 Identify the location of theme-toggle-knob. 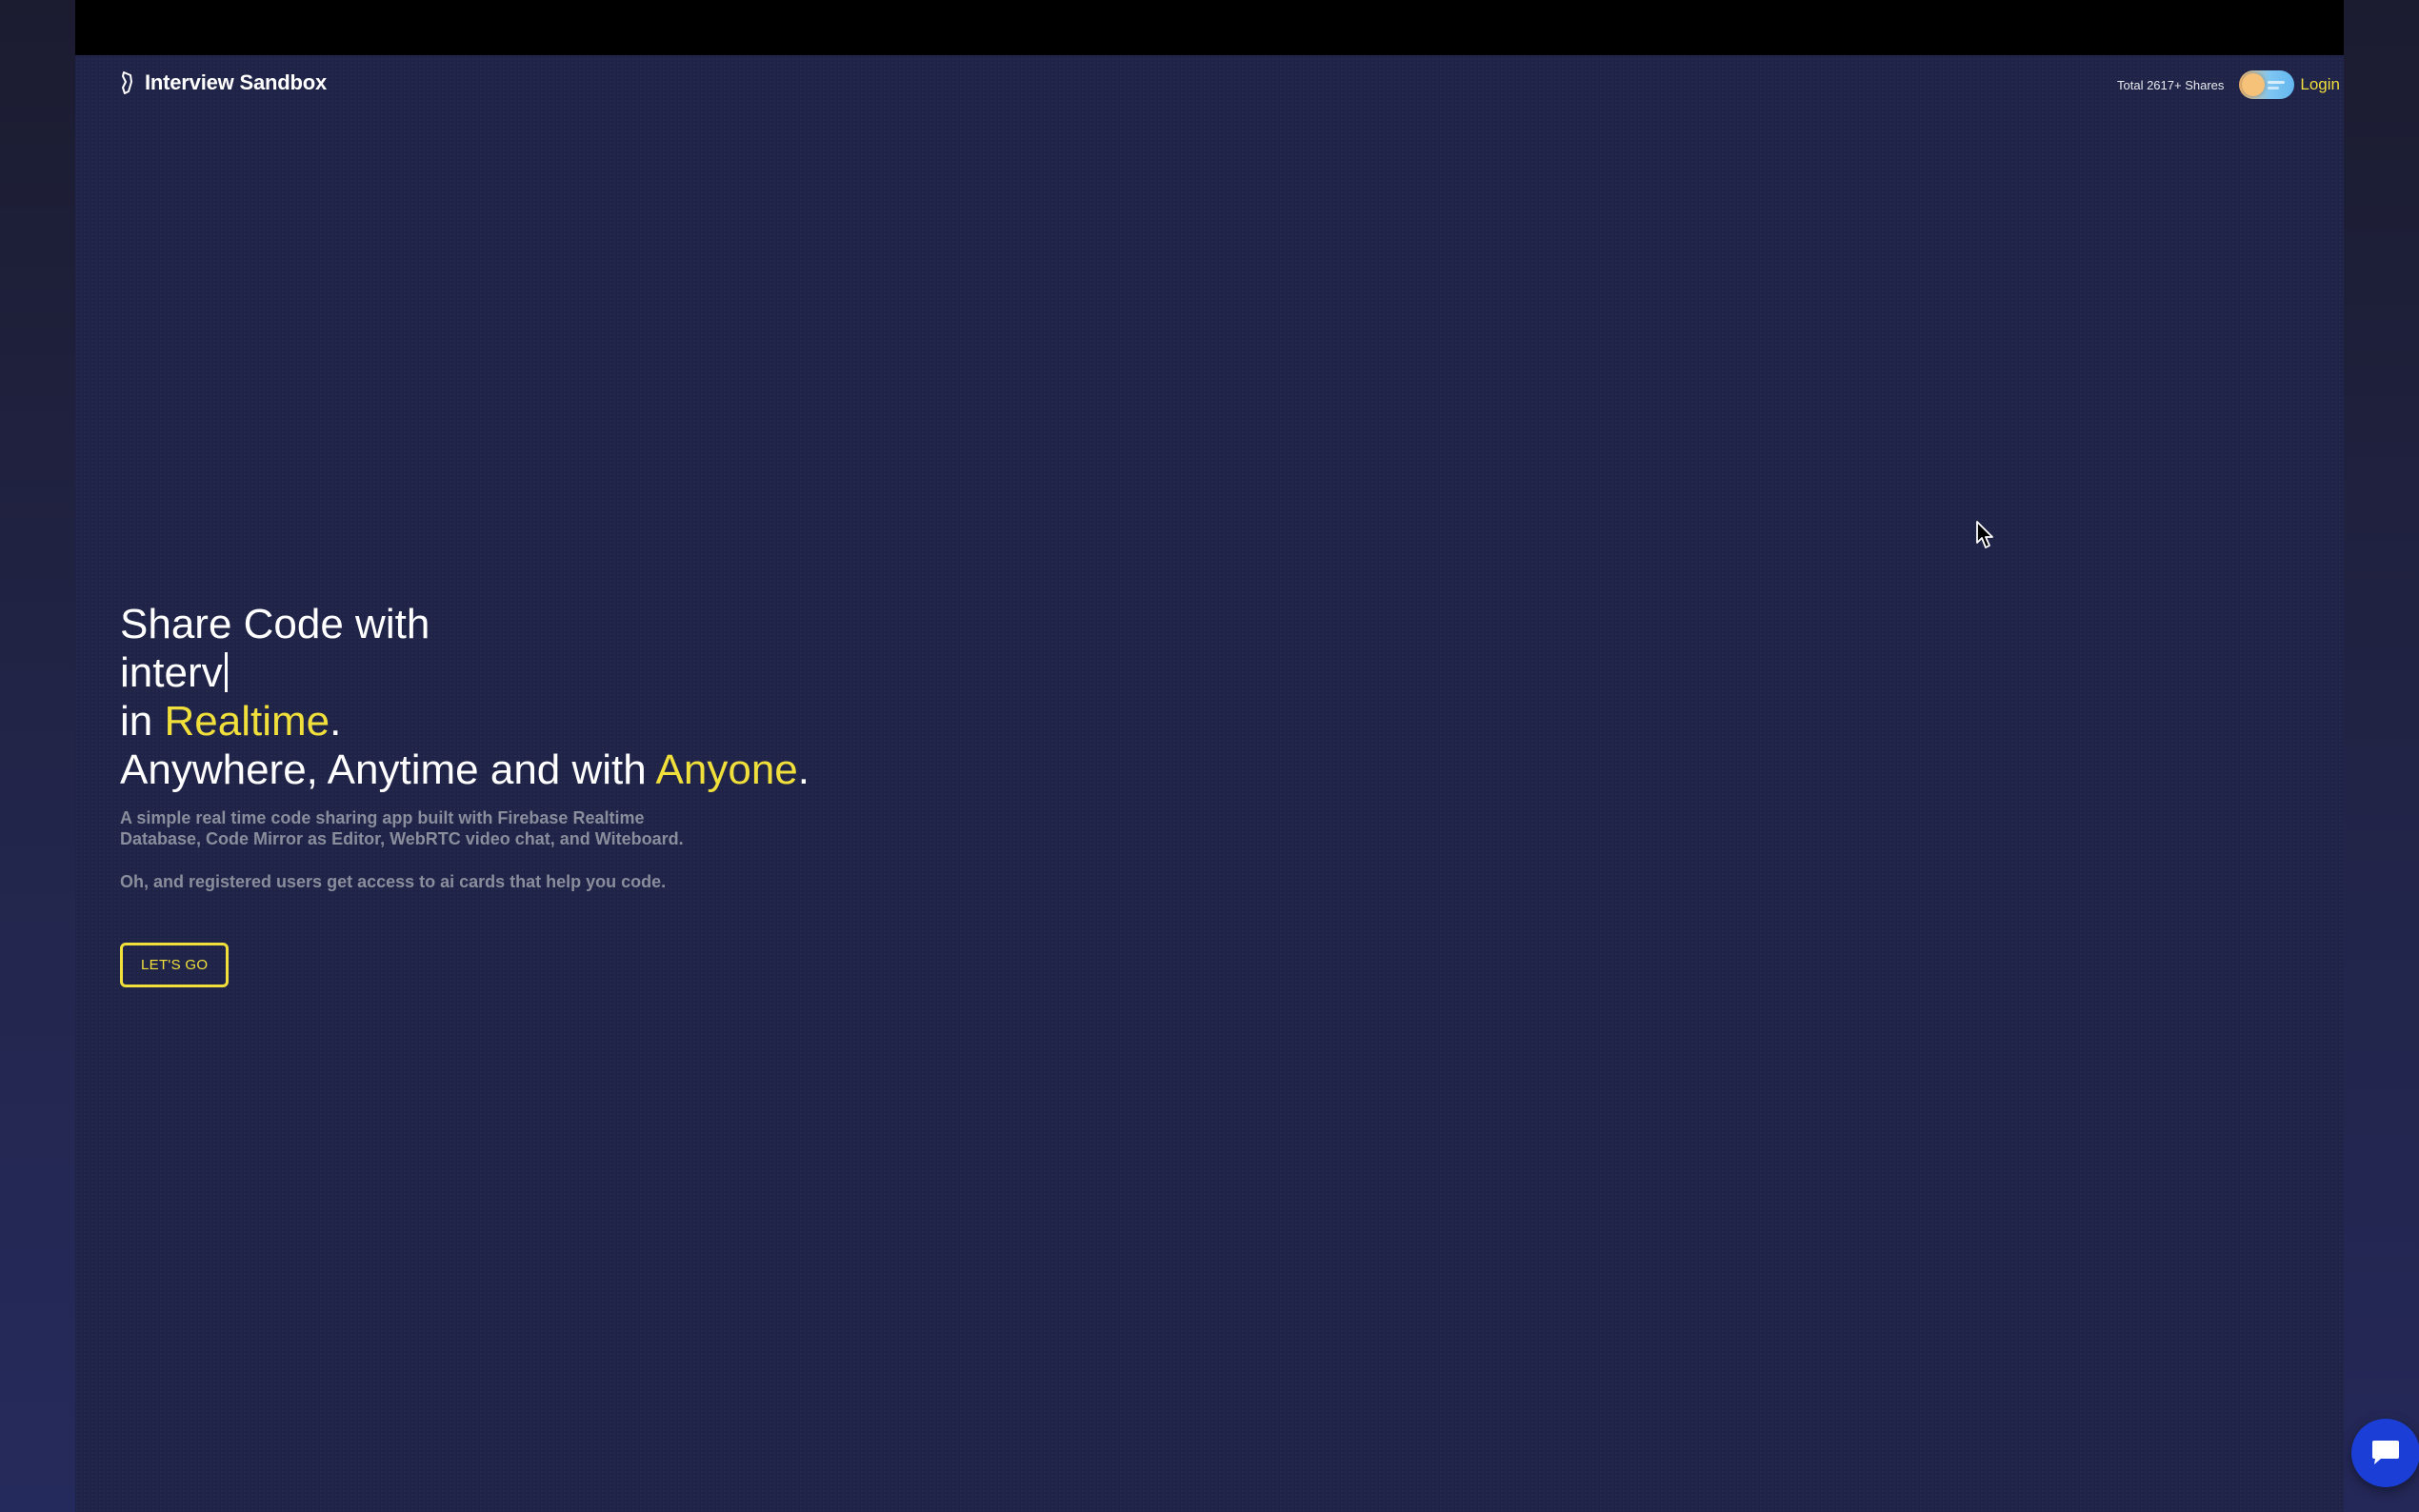
(2254, 84).